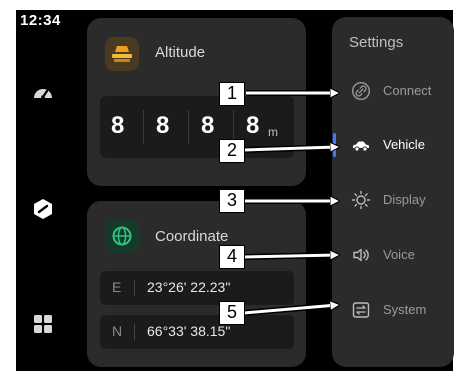 Image resolution: width=468 pixels, height=381 pixels. What do you see at coordinates (232, 94) in the screenshot?
I see `callout-1: 1` at bounding box center [232, 94].